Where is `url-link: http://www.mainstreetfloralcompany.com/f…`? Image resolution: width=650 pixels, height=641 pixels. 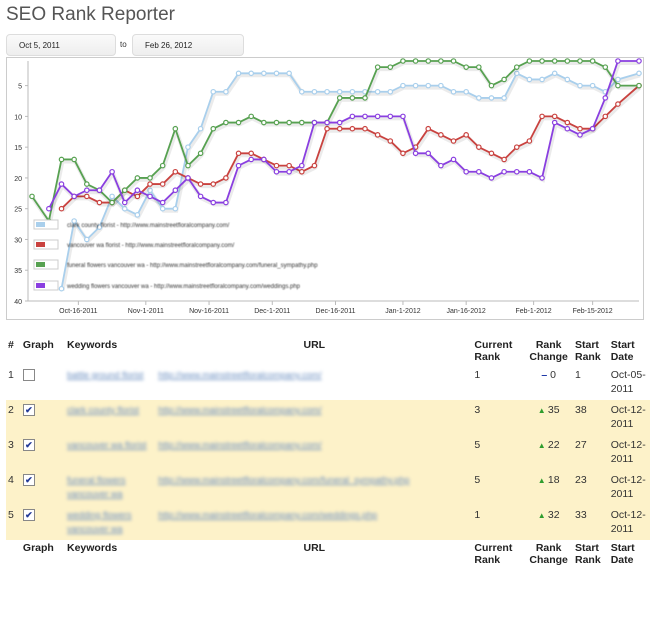 url-link: http://www.mainstreetfloralcompany.com/f… is located at coordinates (283, 480).